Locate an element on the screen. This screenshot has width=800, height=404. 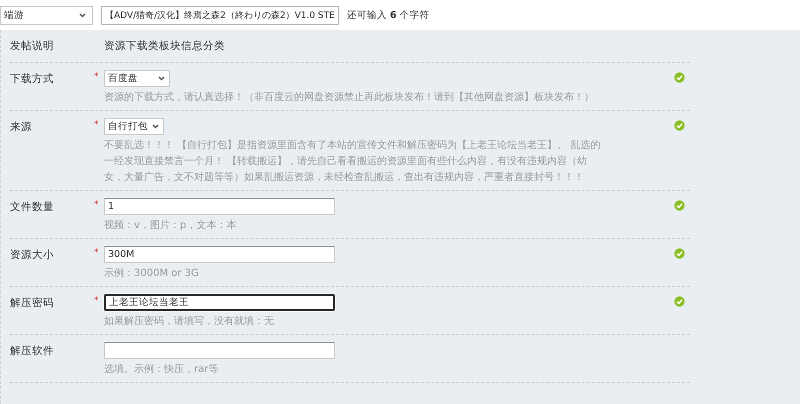
hint-text: 示例：3000M or 3G is located at coordinates (152, 274).